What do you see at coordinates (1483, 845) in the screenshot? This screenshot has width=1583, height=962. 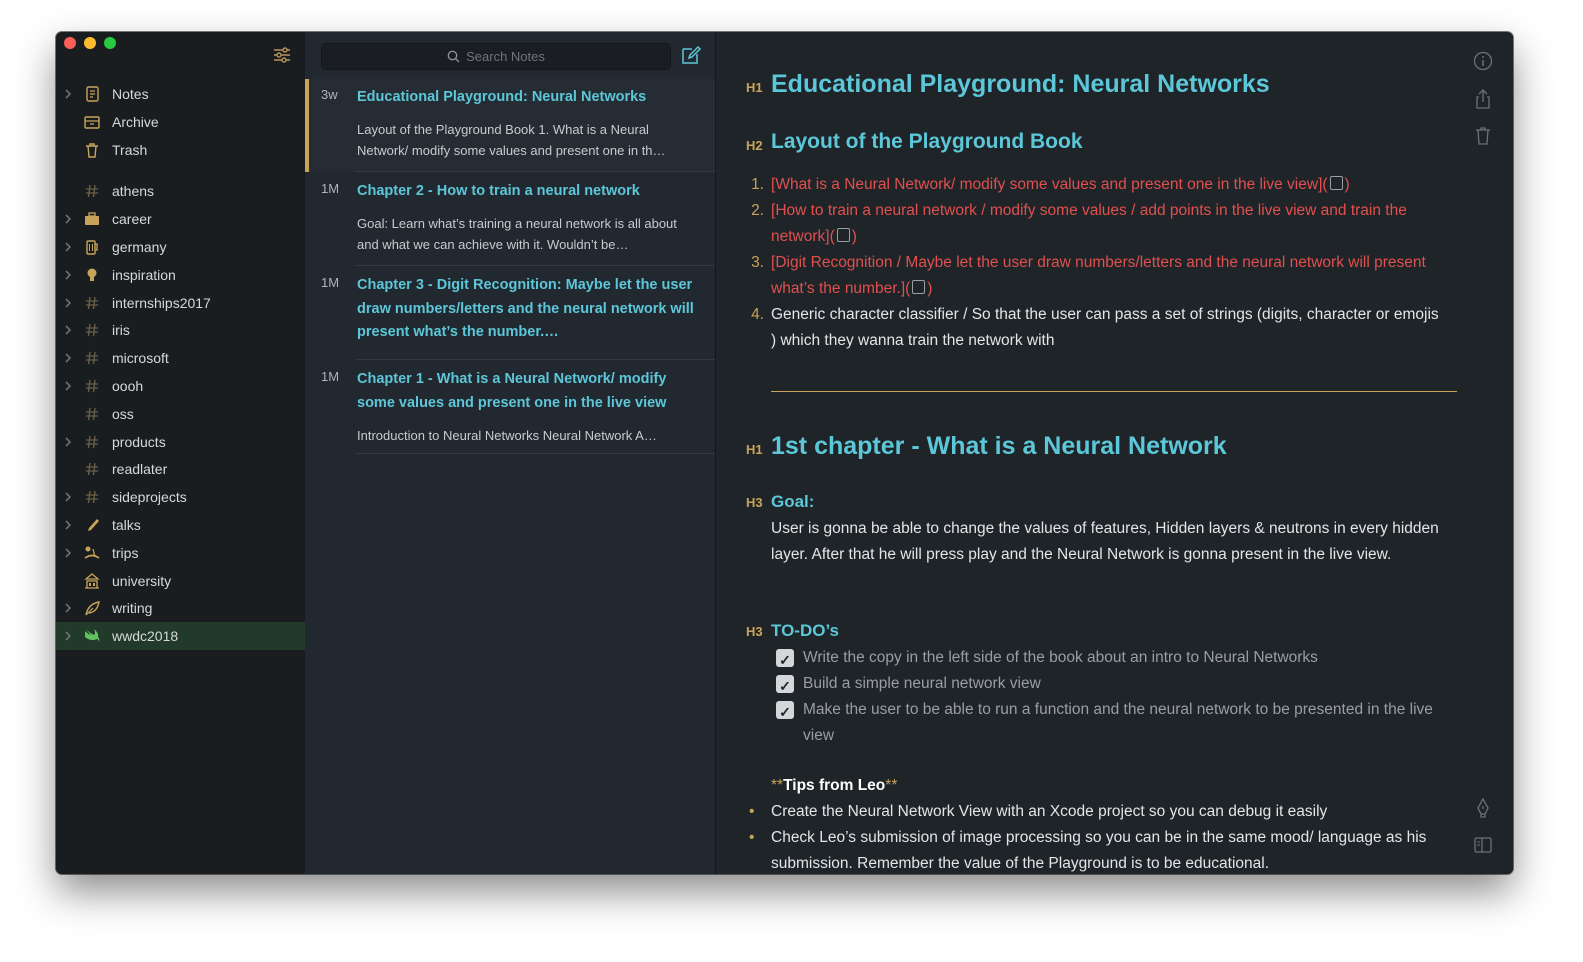 I see `sidebar-toggle-icon` at bounding box center [1483, 845].